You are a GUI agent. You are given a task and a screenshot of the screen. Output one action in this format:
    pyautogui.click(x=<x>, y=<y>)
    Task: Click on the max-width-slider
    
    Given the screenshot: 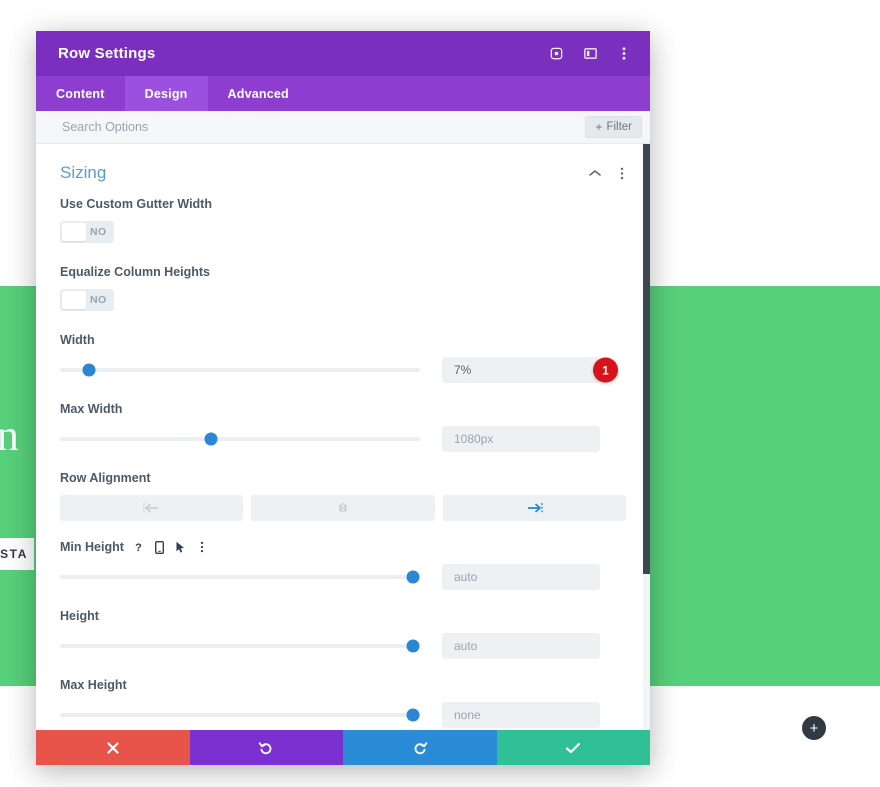 What is the action you would take?
    pyautogui.click(x=240, y=439)
    